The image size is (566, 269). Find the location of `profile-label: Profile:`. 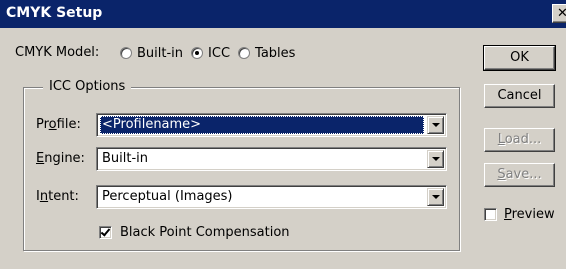

profile-label: Profile: is located at coordinates (58, 125).